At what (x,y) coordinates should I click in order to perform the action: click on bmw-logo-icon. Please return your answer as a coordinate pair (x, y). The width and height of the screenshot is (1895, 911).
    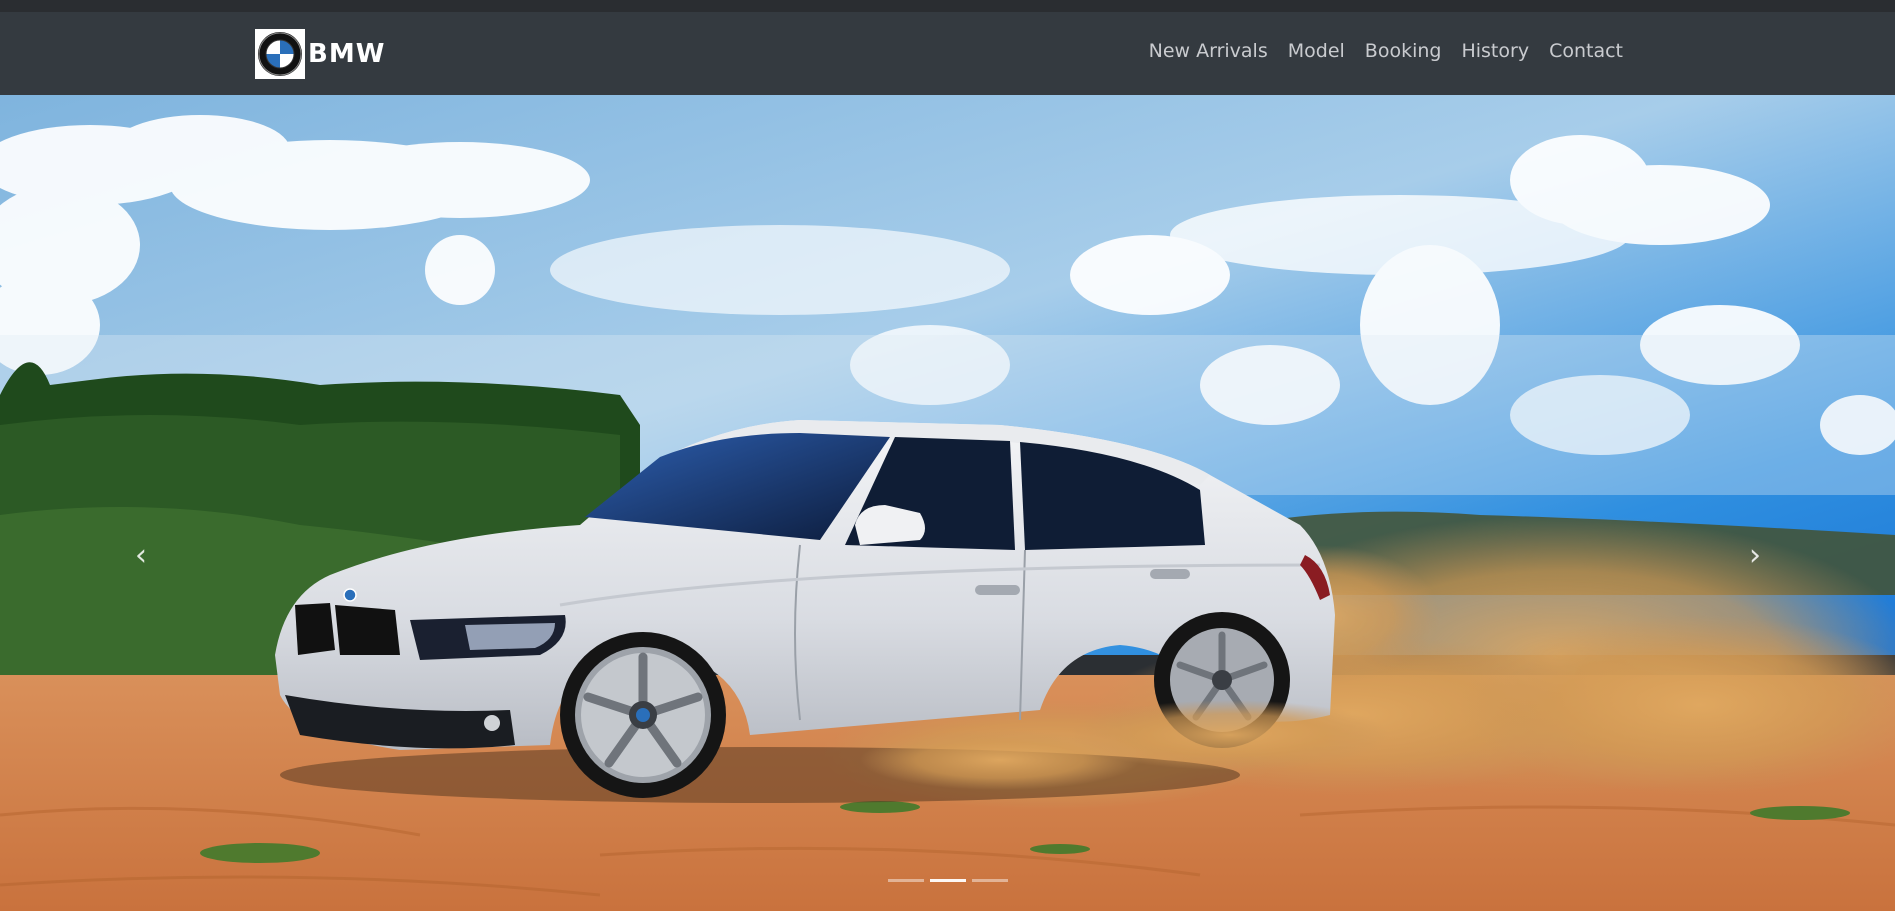
    Looking at the image, I should click on (280, 54).